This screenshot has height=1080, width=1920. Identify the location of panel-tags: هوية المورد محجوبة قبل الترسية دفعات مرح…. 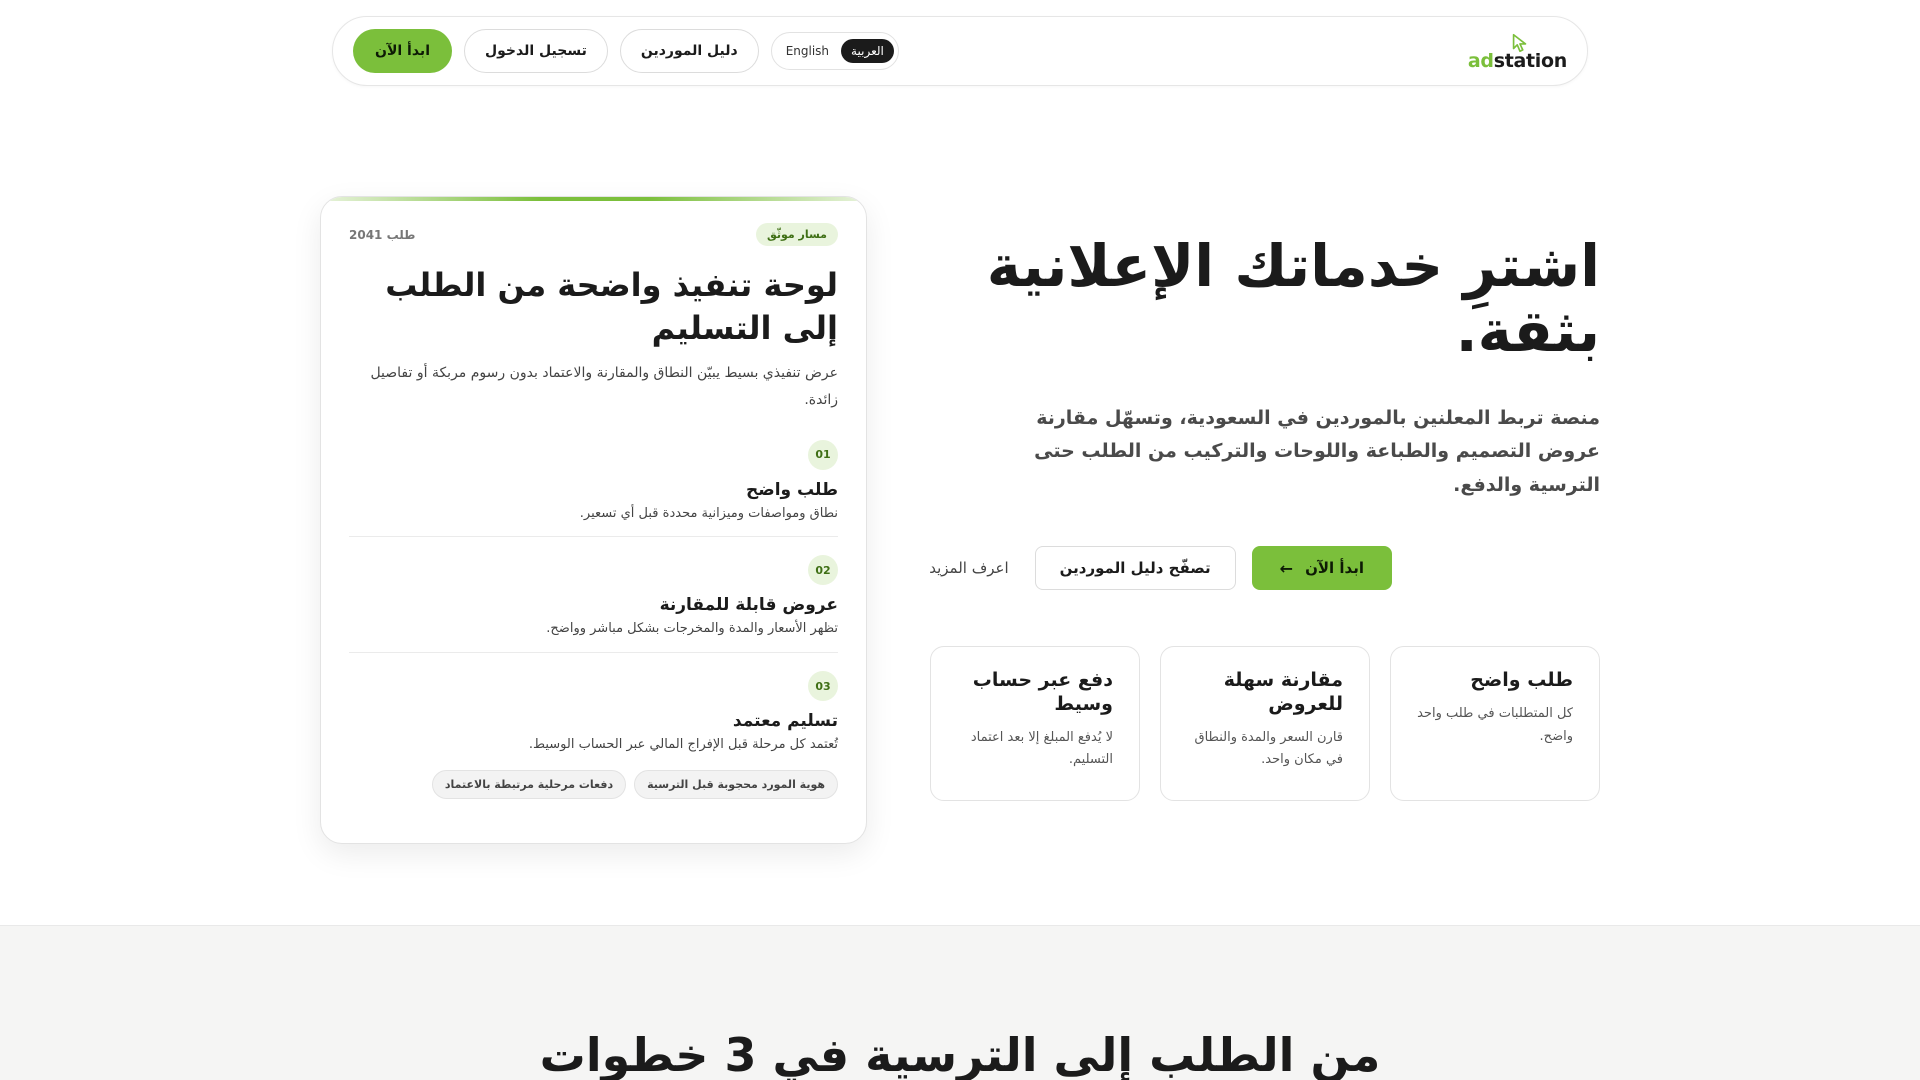
(593, 784).